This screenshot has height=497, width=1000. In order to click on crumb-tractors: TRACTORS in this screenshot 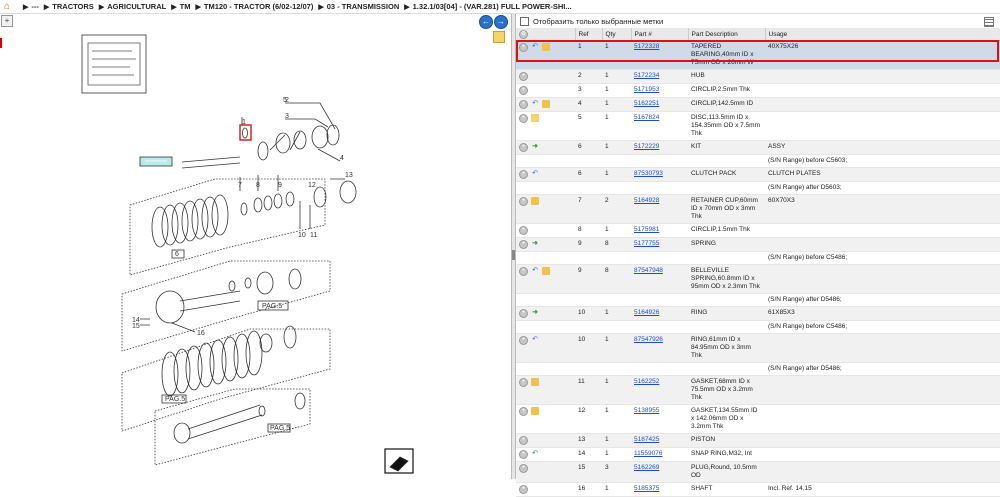, I will do `click(73, 6)`.